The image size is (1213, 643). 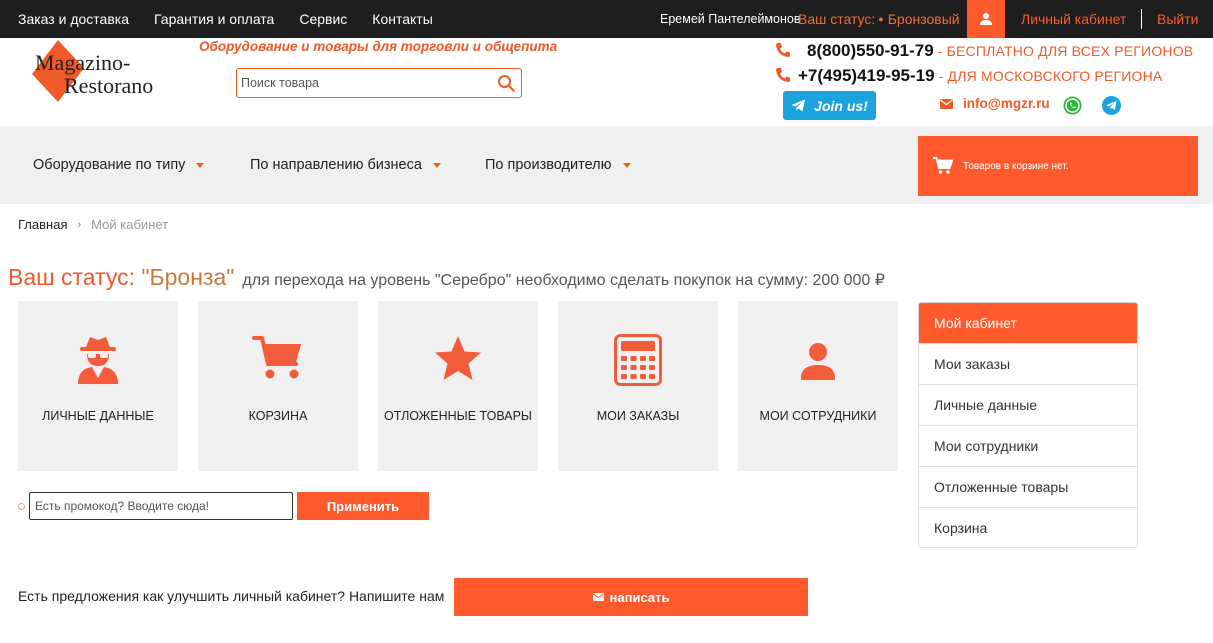 I want to click on email-address: info@mgzr.ru, so click(x=1006, y=103).